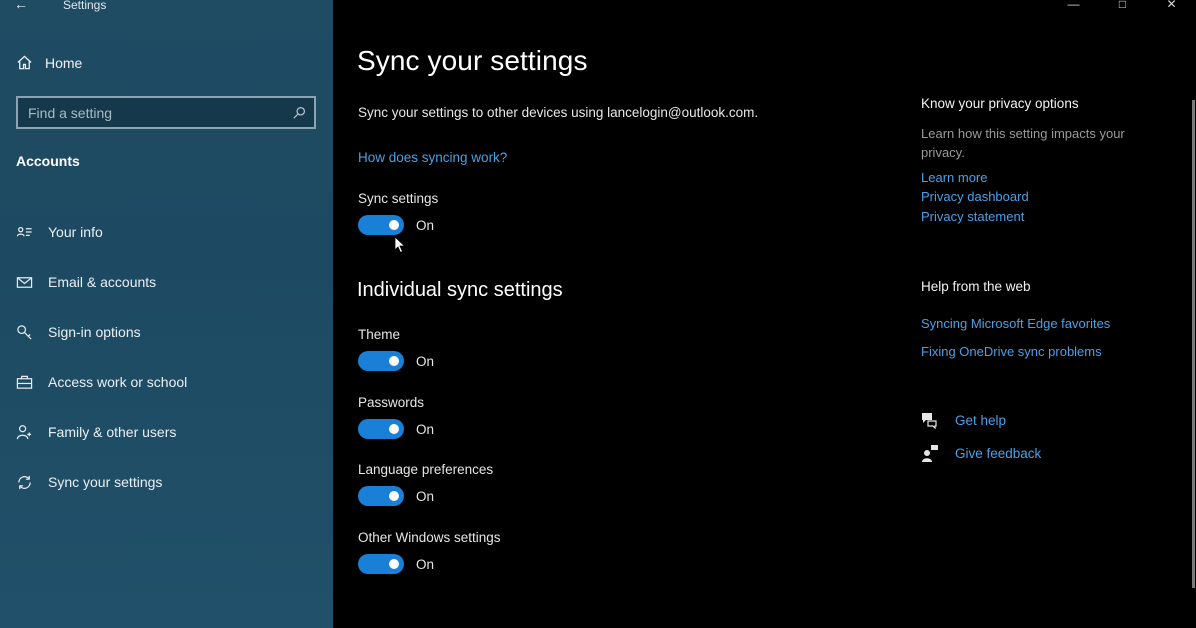 This screenshot has width=1196, height=628. I want to click on sidebar-item-family-other-users: Family & other users, so click(164, 432).